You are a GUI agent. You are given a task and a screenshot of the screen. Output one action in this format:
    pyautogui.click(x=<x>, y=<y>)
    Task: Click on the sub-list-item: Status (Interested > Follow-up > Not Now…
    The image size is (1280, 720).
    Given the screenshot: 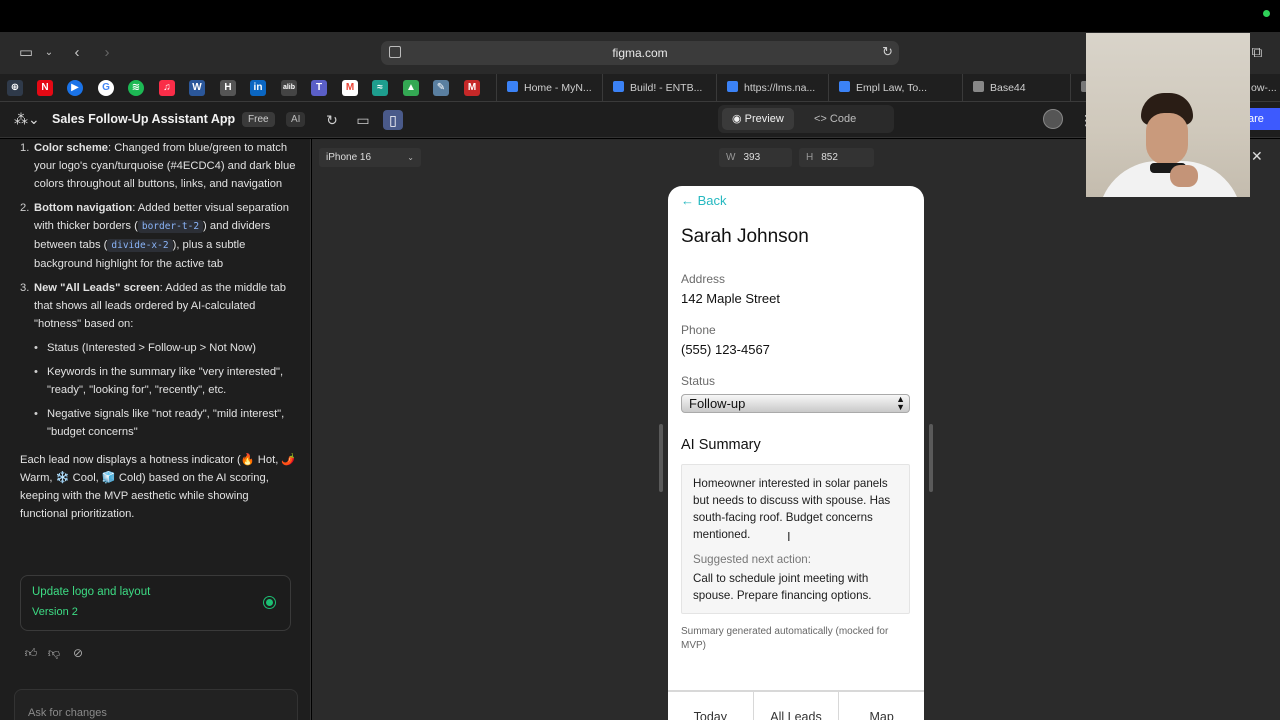 What is the action you would take?
    pyautogui.click(x=158, y=348)
    